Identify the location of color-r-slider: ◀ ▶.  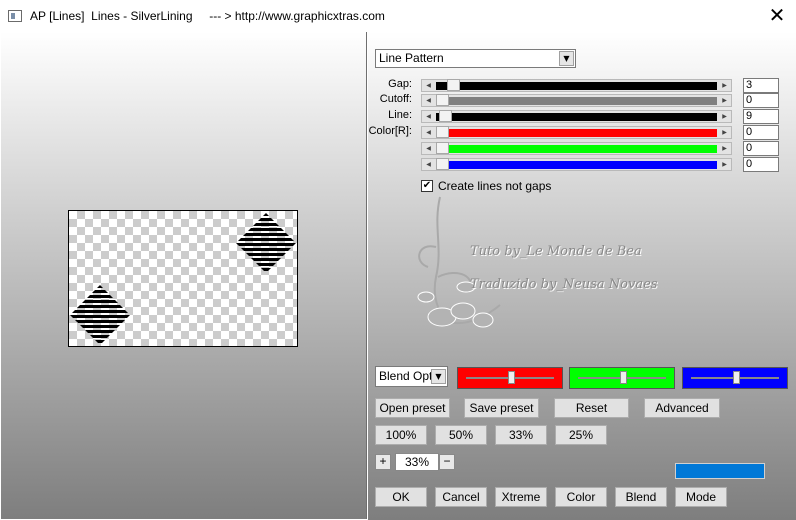
(576, 132).